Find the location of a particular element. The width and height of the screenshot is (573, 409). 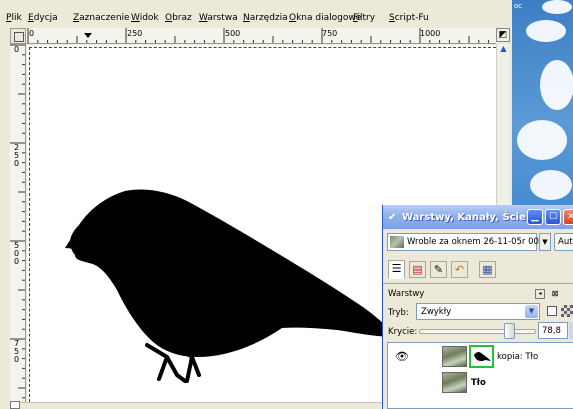

tab-menu-icon: ◂ is located at coordinates (540, 294).